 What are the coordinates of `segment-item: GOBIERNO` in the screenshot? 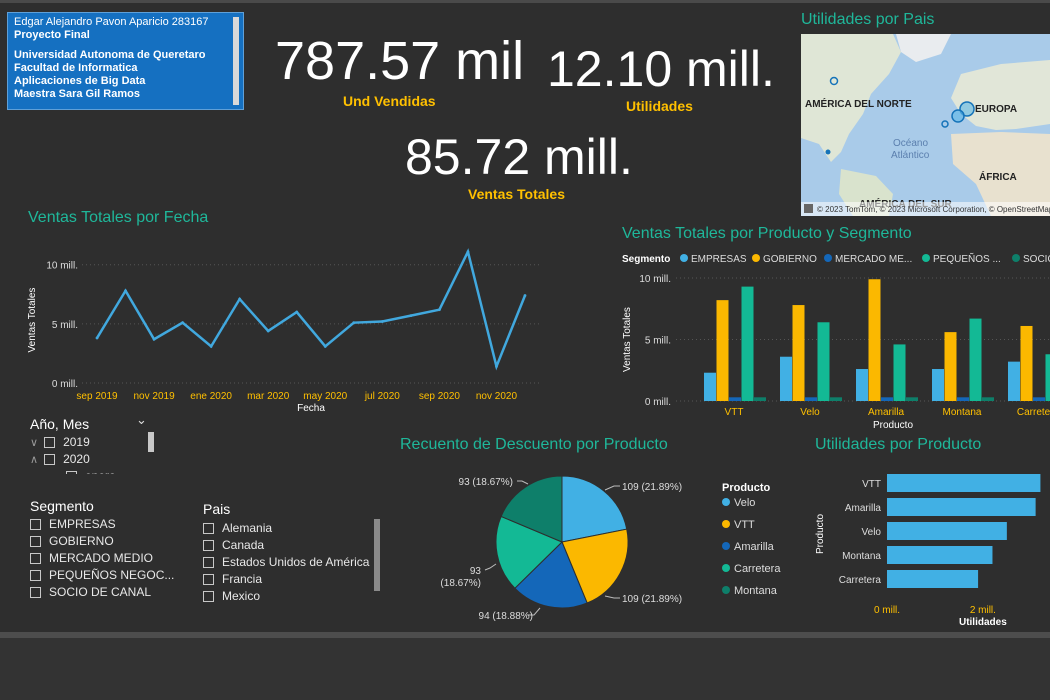 It's located at (102, 541).